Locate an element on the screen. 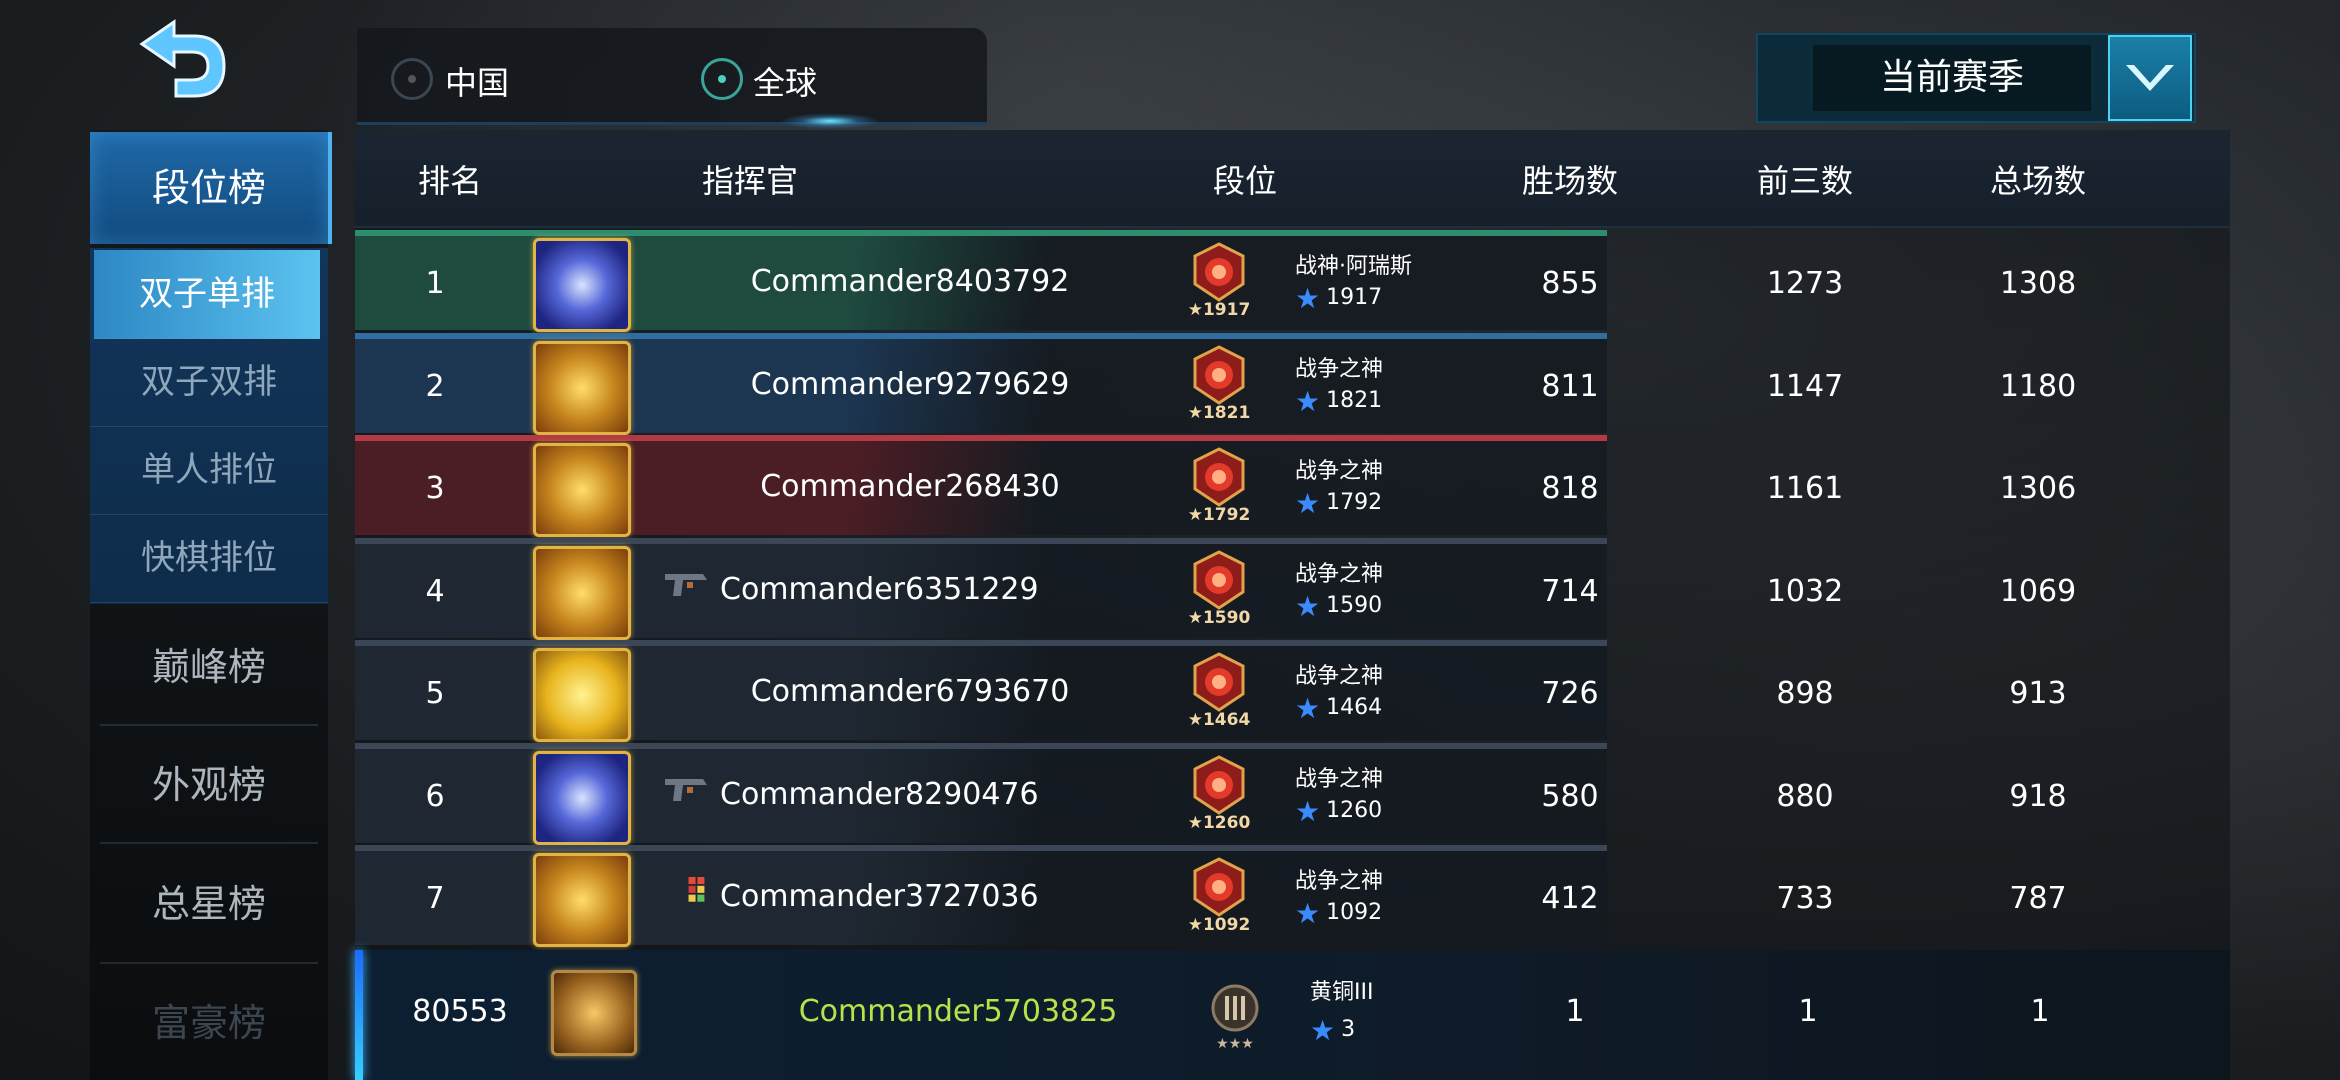  star-value: 1792 is located at coordinates (1354, 502).